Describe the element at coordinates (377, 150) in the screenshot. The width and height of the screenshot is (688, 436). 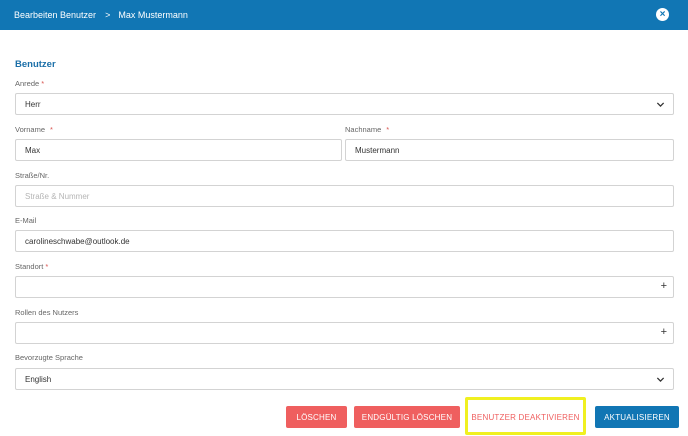
I see `nachname-value: Mustermann` at that location.